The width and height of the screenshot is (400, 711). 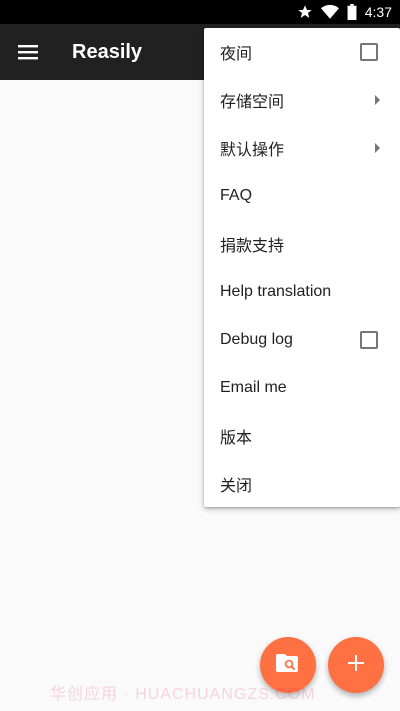 I want to click on menu-item-close: 关闭, so click(x=302, y=484).